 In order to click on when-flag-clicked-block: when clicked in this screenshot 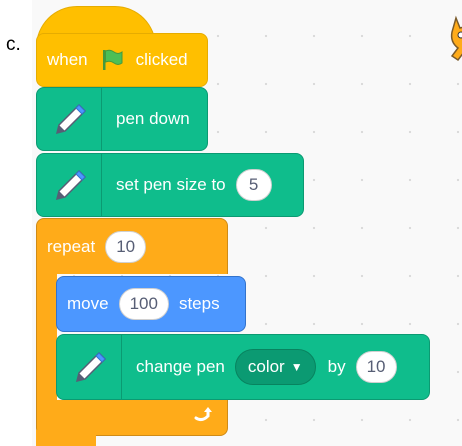, I will do `click(122, 60)`.